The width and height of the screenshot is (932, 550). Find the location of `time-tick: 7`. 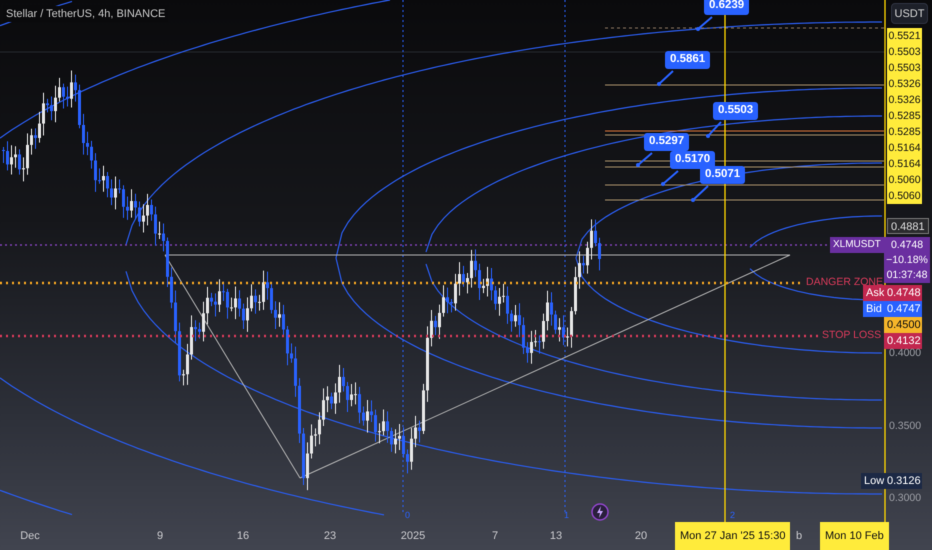

time-tick: 7 is located at coordinates (495, 536).